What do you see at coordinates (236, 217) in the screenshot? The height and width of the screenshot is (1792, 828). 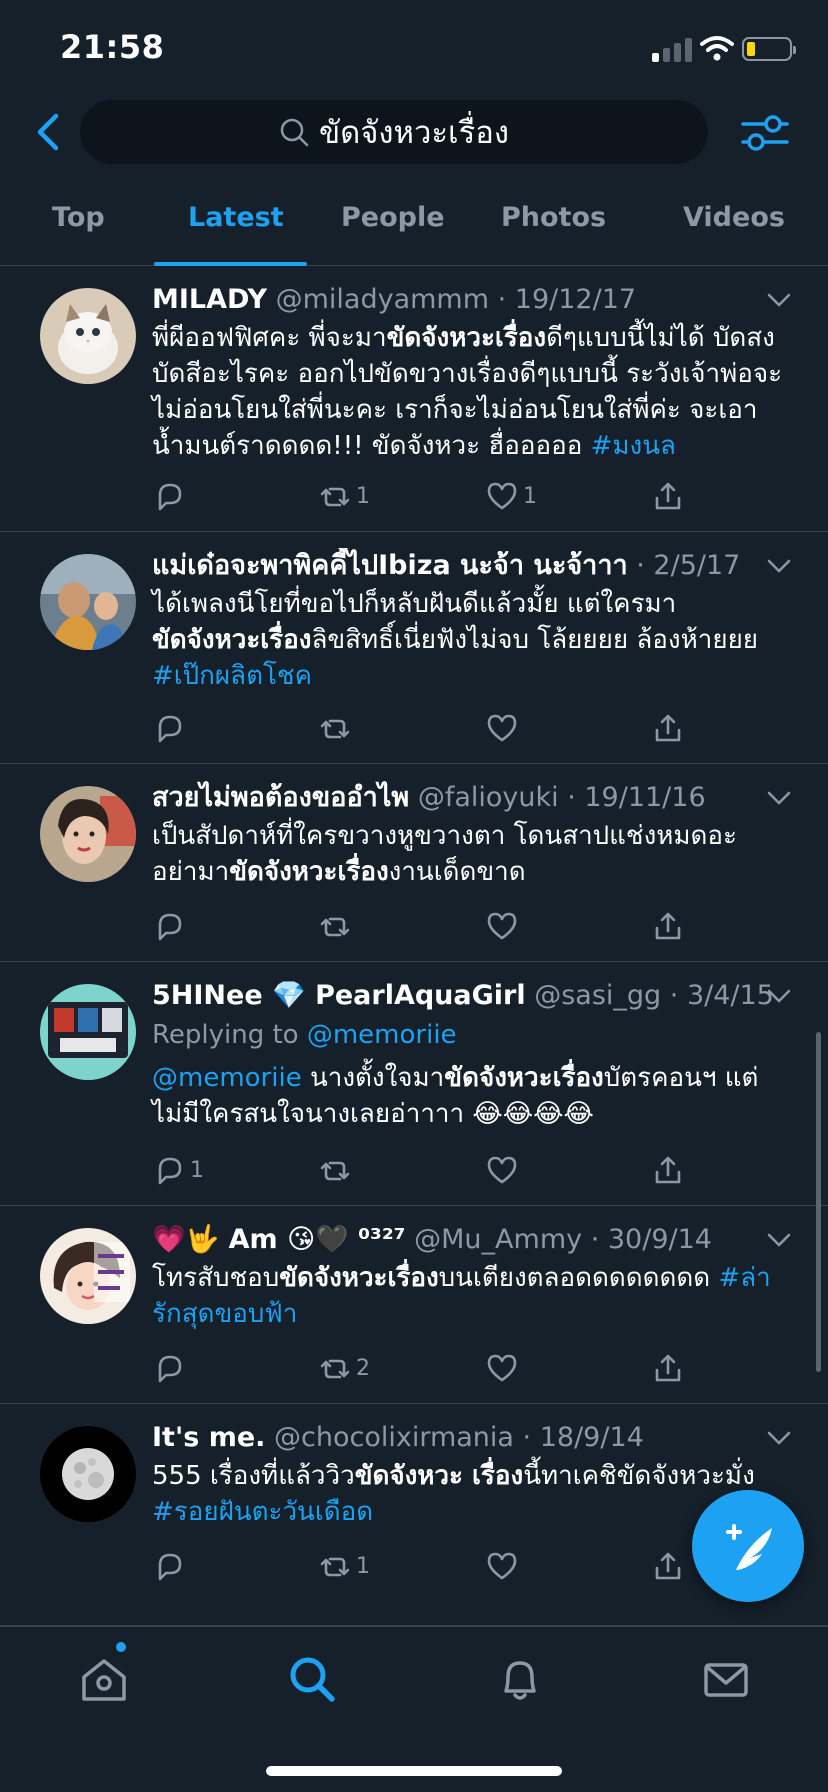 I see `tab-latest: Latest` at bounding box center [236, 217].